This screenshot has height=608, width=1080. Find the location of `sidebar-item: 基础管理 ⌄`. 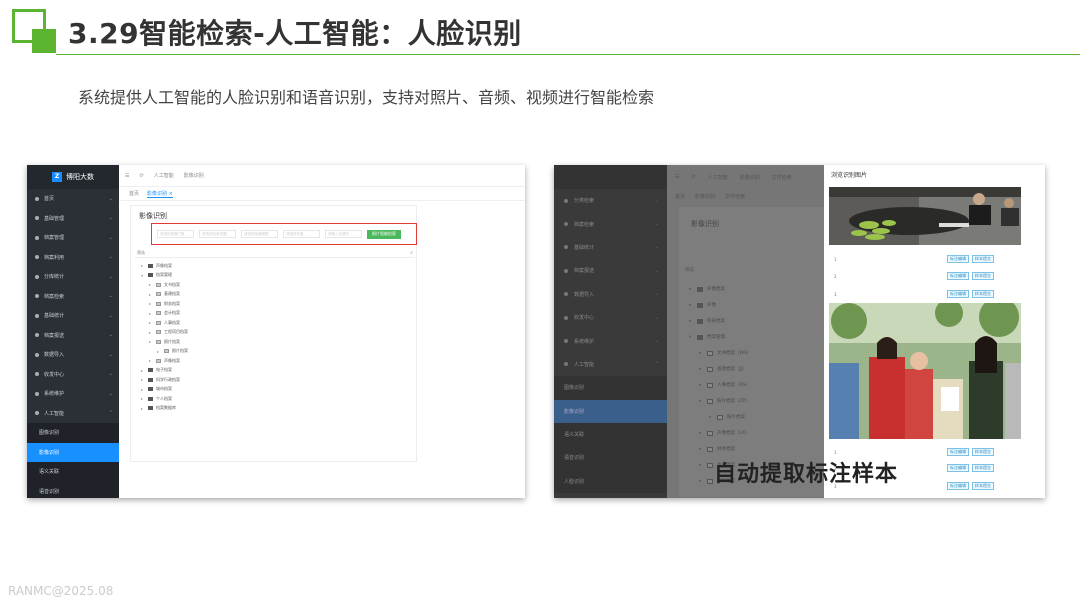

sidebar-item: 基础管理 ⌄ is located at coordinates (73, 219).